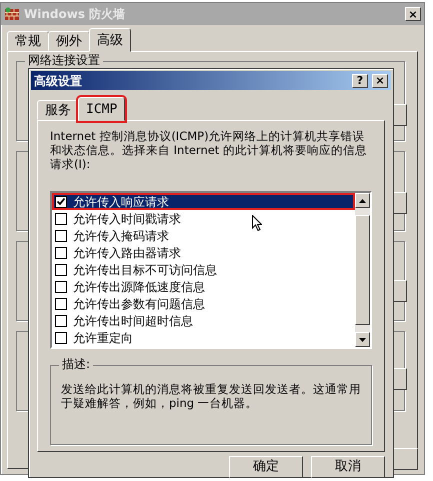  Describe the element at coordinates (203, 320) in the screenshot. I see `list-item: 允许传出时间超时信息` at that location.